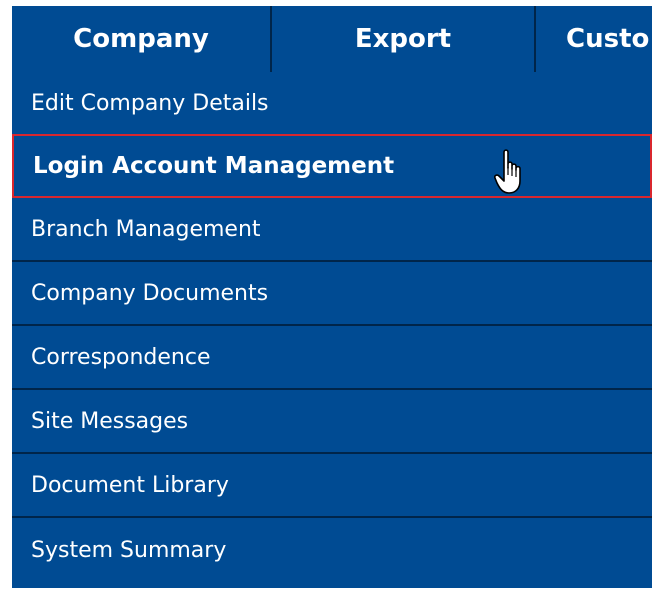 The image size is (660, 590). What do you see at coordinates (332, 358) in the screenshot?
I see `menu-item-correspondence: Correspondence` at bounding box center [332, 358].